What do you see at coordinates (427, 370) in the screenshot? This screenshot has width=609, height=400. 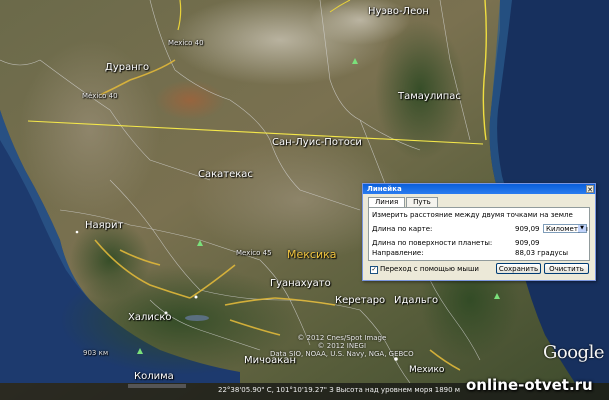 I see `label-mexico-city: Мехико` at bounding box center [427, 370].